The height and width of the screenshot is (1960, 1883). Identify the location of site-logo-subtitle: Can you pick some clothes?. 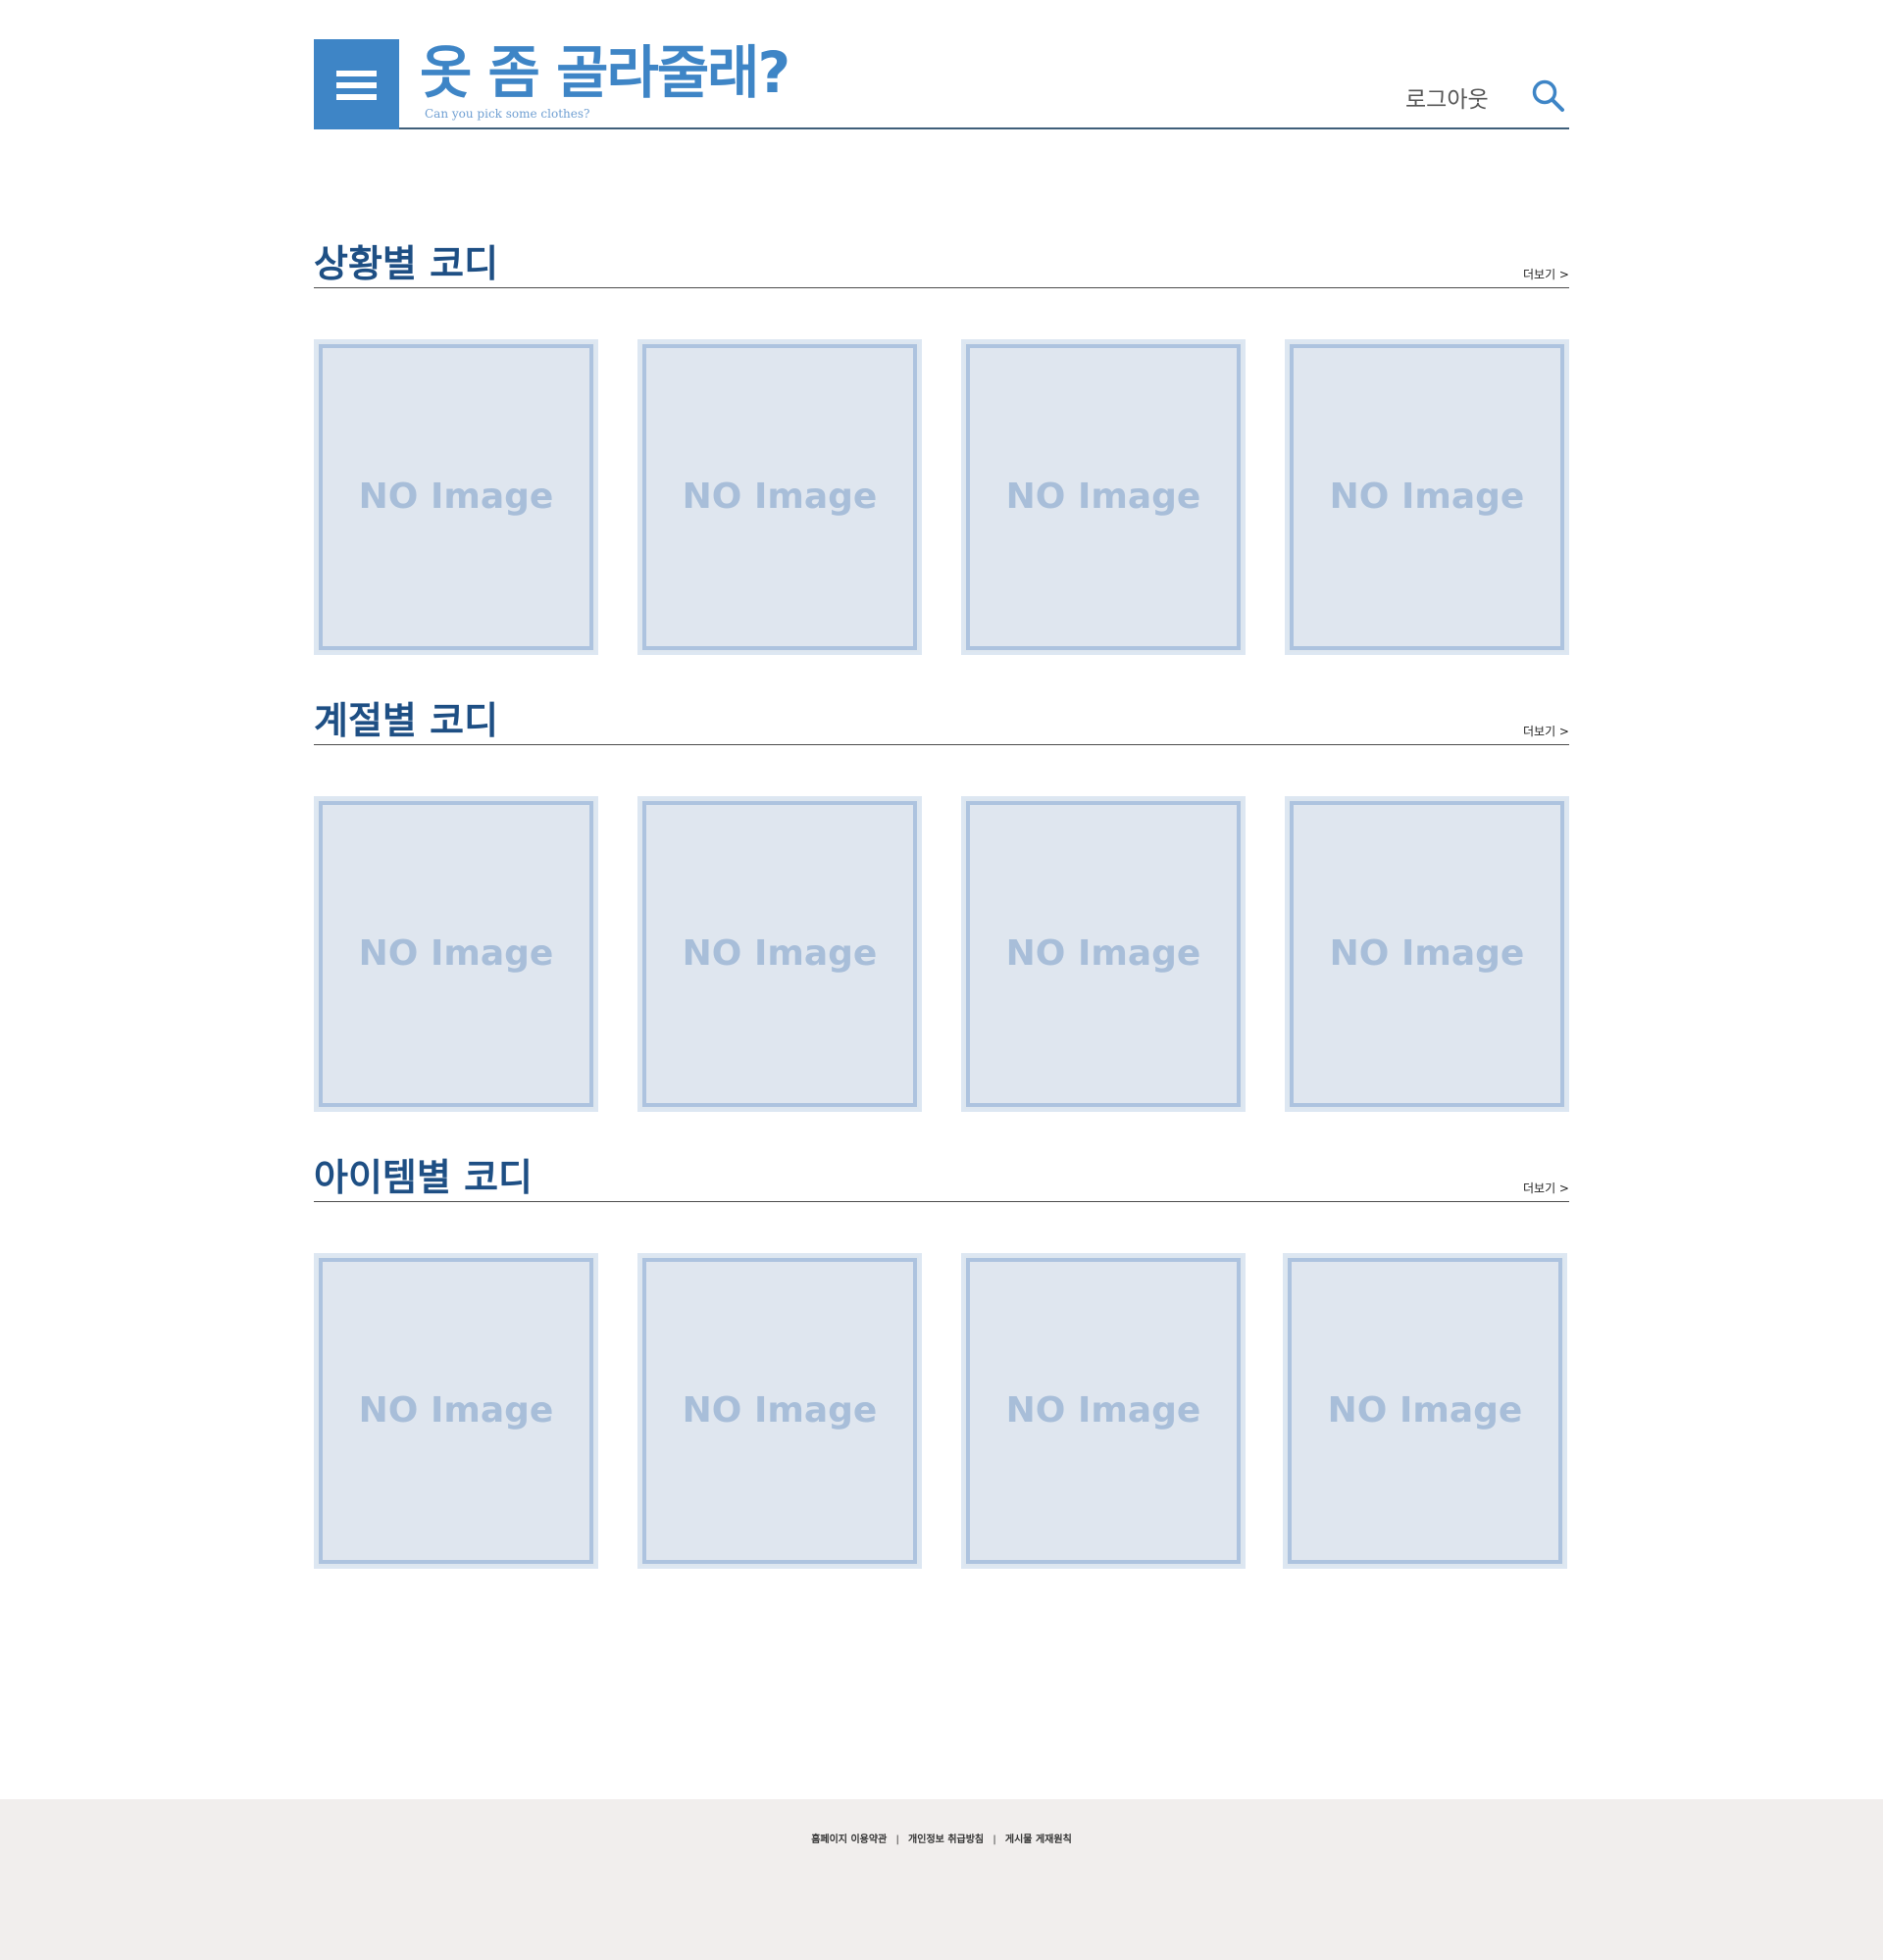
(507, 114).